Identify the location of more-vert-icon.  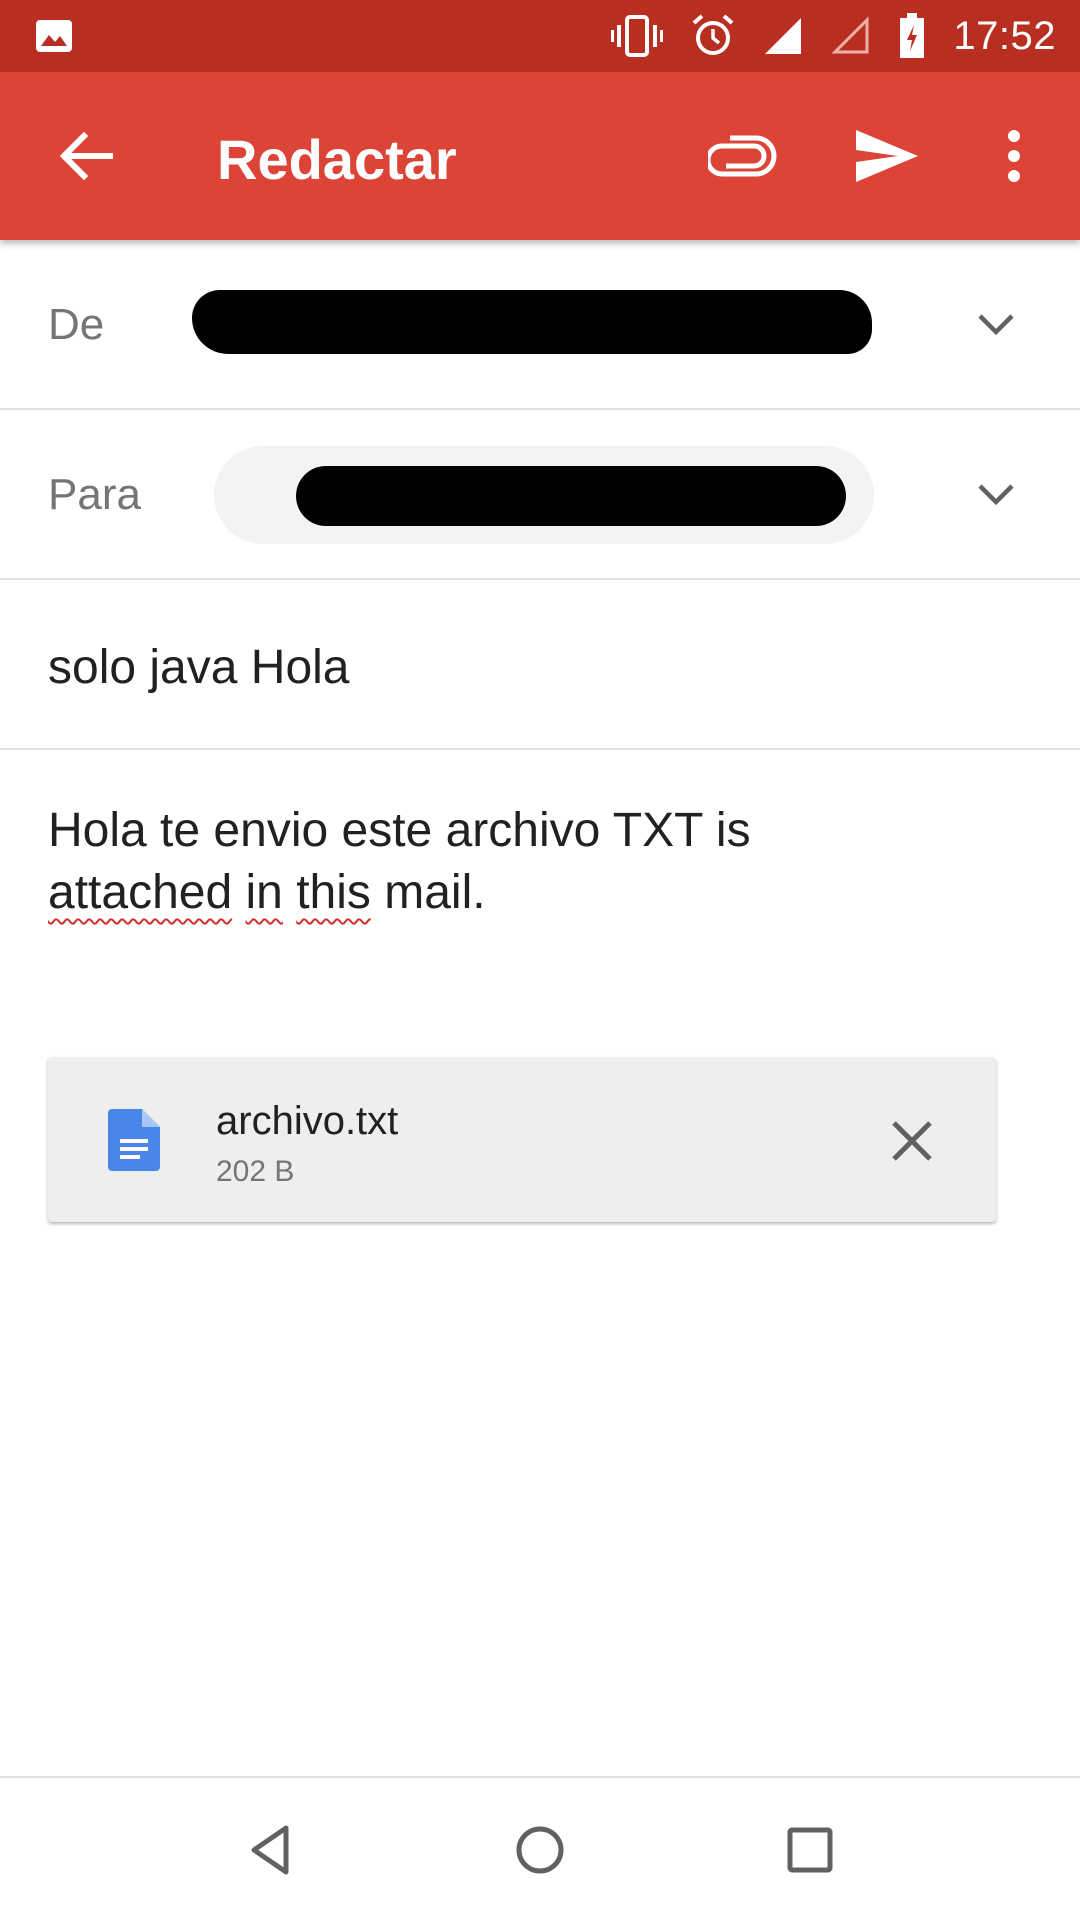
(1014, 156).